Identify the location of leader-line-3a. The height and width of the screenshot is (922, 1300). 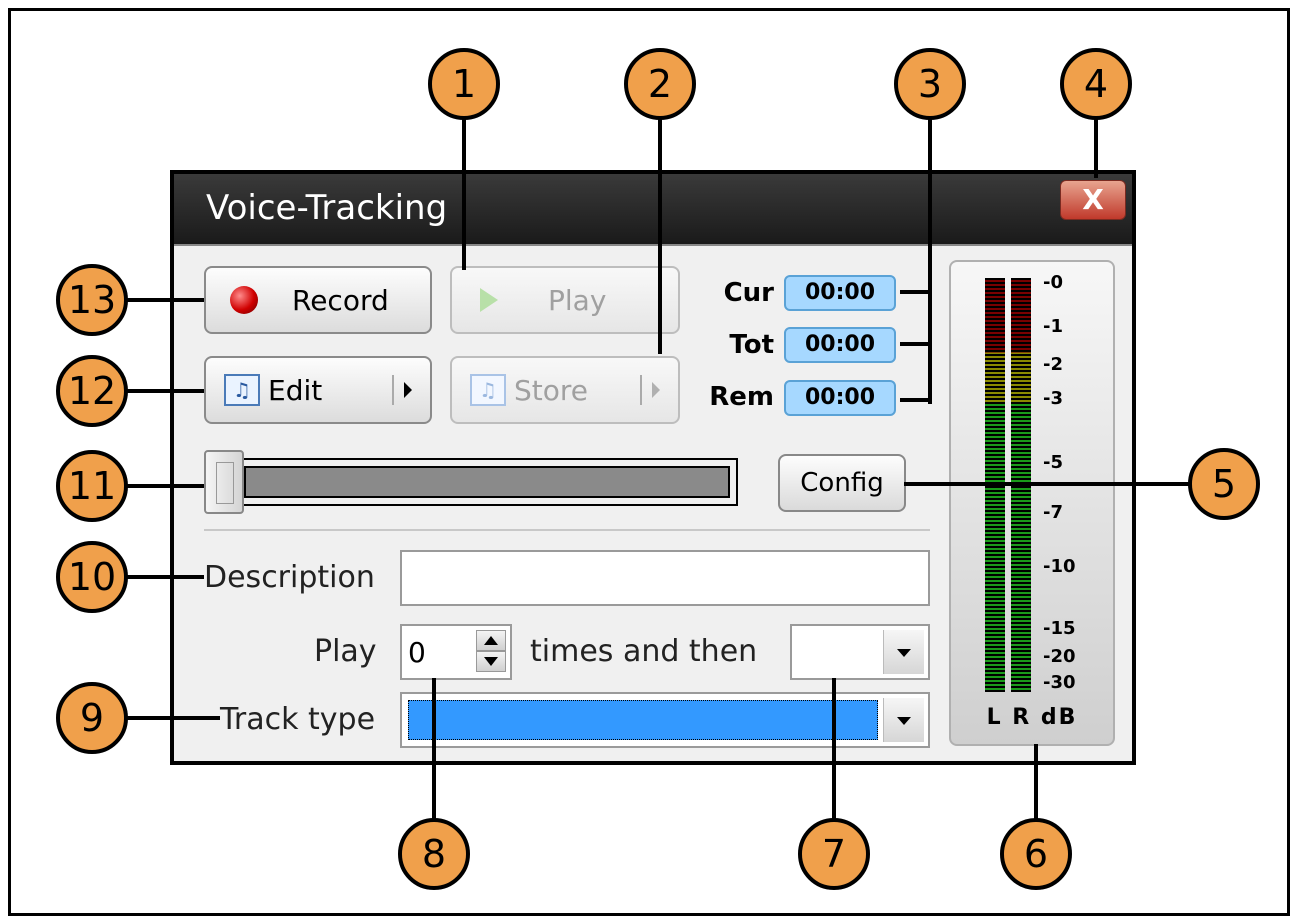
(915, 292).